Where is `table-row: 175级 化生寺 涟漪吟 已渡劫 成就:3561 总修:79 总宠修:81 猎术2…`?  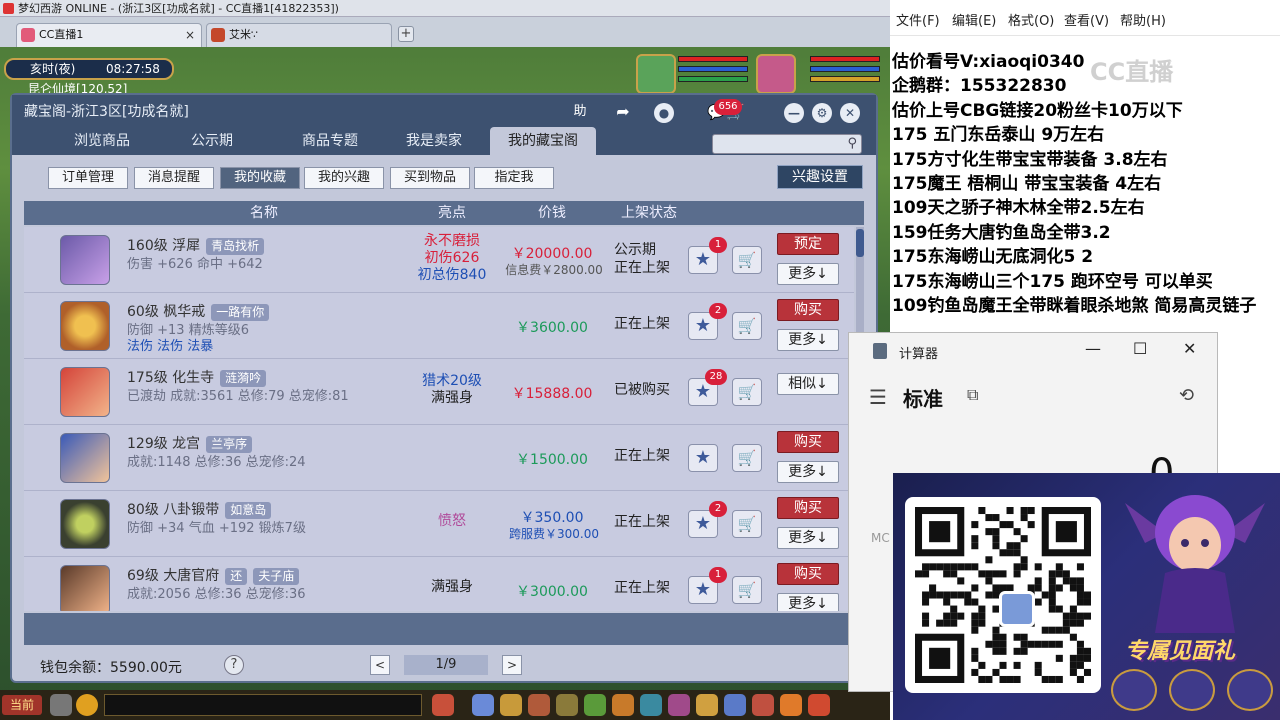 table-row: 175级 化生寺 涟漪吟 已渡劫 成就:3561 总修:79 总宠修:81 猎术2… is located at coordinates (439, 392).